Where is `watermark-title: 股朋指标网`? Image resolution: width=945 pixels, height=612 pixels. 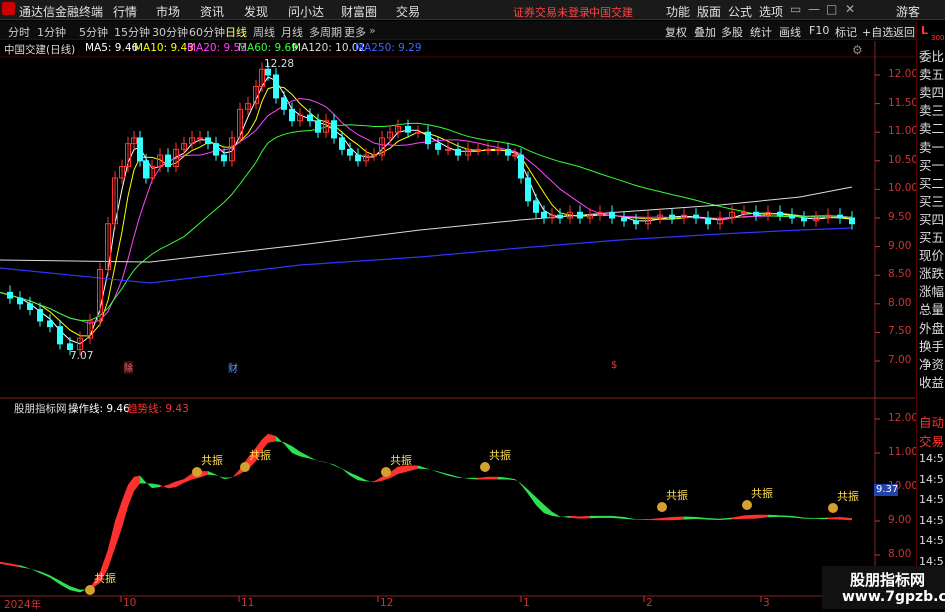 watermark-title: 股朋指标网 is located at coordinates (888, 580).